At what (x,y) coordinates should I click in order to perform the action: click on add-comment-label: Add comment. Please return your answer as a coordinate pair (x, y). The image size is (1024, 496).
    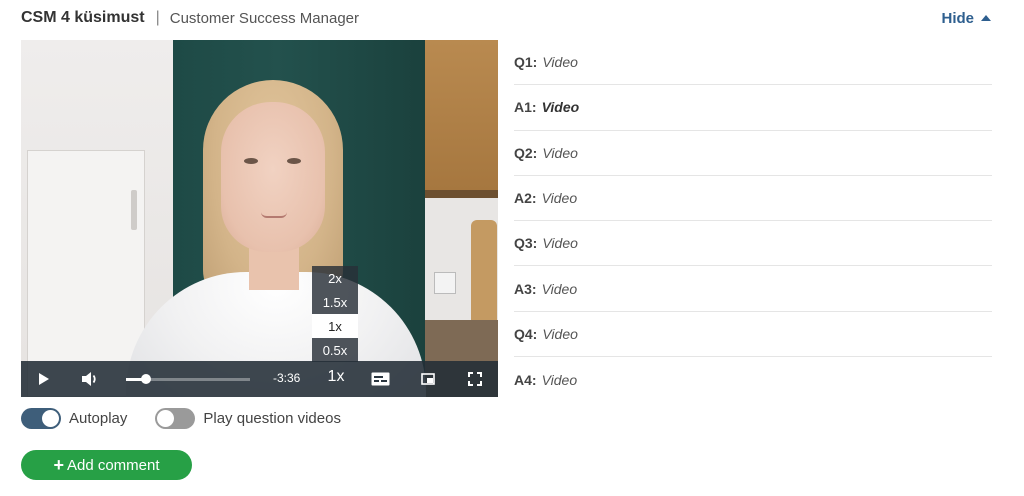
    Looking at the image, I should click on (113, 465).